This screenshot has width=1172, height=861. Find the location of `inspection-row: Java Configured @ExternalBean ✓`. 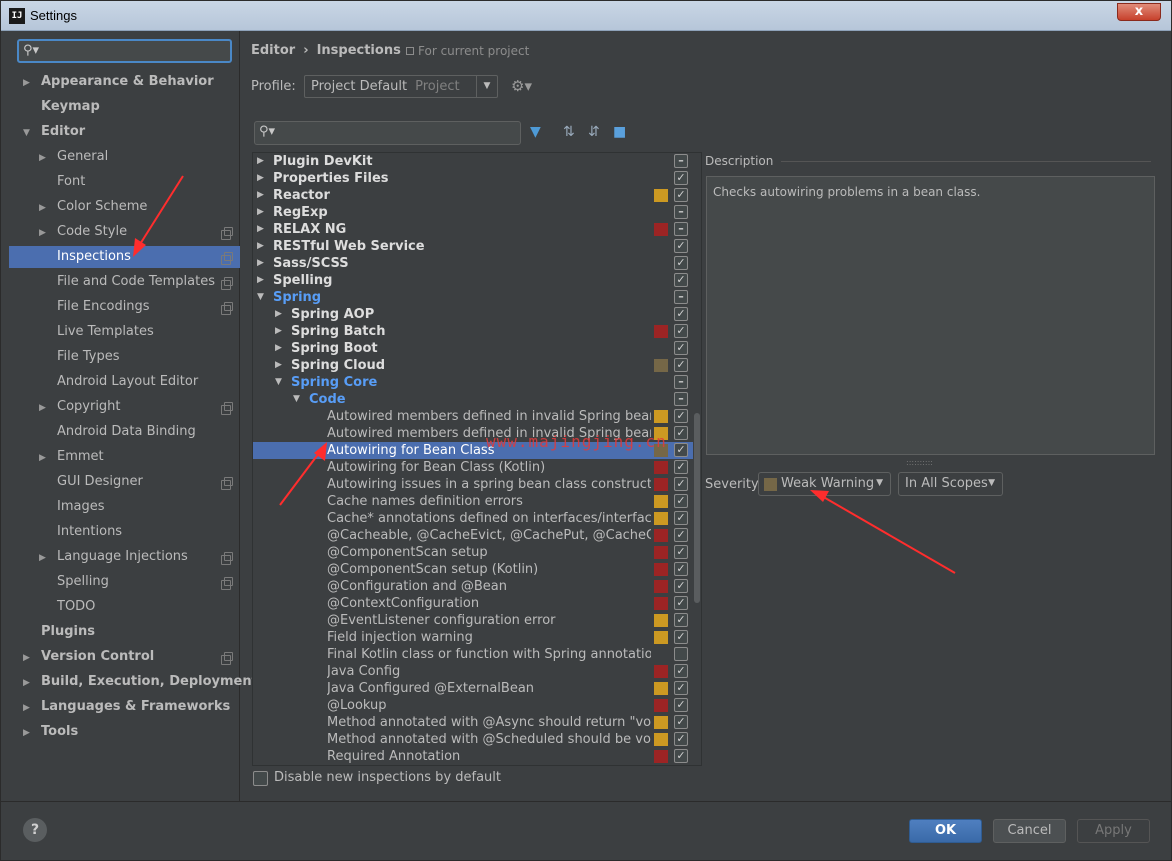

inspection-row: Java Configured @ExternalBean ✓ is located at coordinates (473, 688).